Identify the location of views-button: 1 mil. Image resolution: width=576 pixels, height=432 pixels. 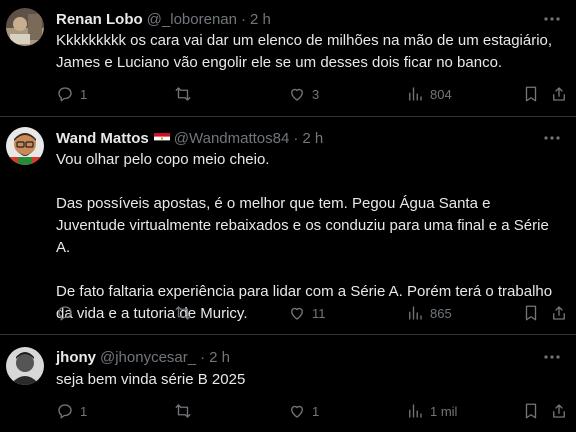
(431, 411).